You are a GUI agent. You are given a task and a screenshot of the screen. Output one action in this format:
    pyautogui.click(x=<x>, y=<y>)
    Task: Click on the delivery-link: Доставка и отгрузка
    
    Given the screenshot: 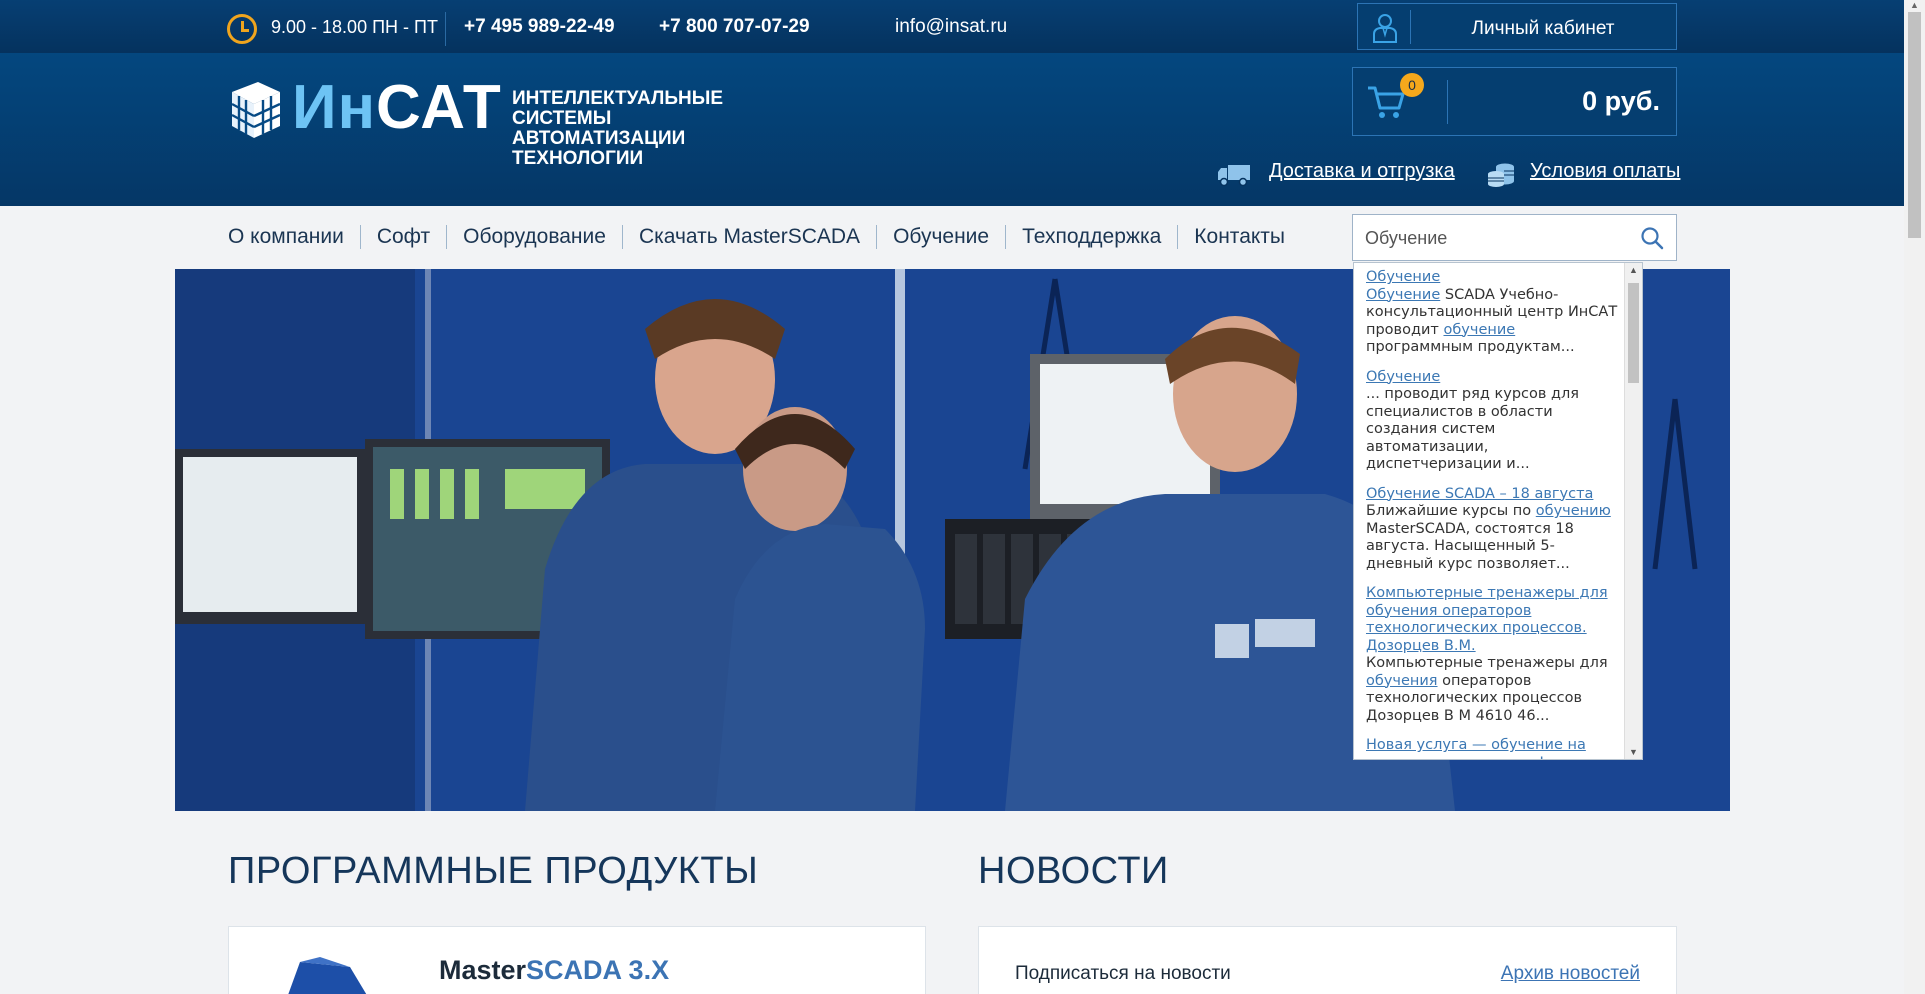 What is the action you would take?
    pyautogui.click(x=1362, y=171)
    